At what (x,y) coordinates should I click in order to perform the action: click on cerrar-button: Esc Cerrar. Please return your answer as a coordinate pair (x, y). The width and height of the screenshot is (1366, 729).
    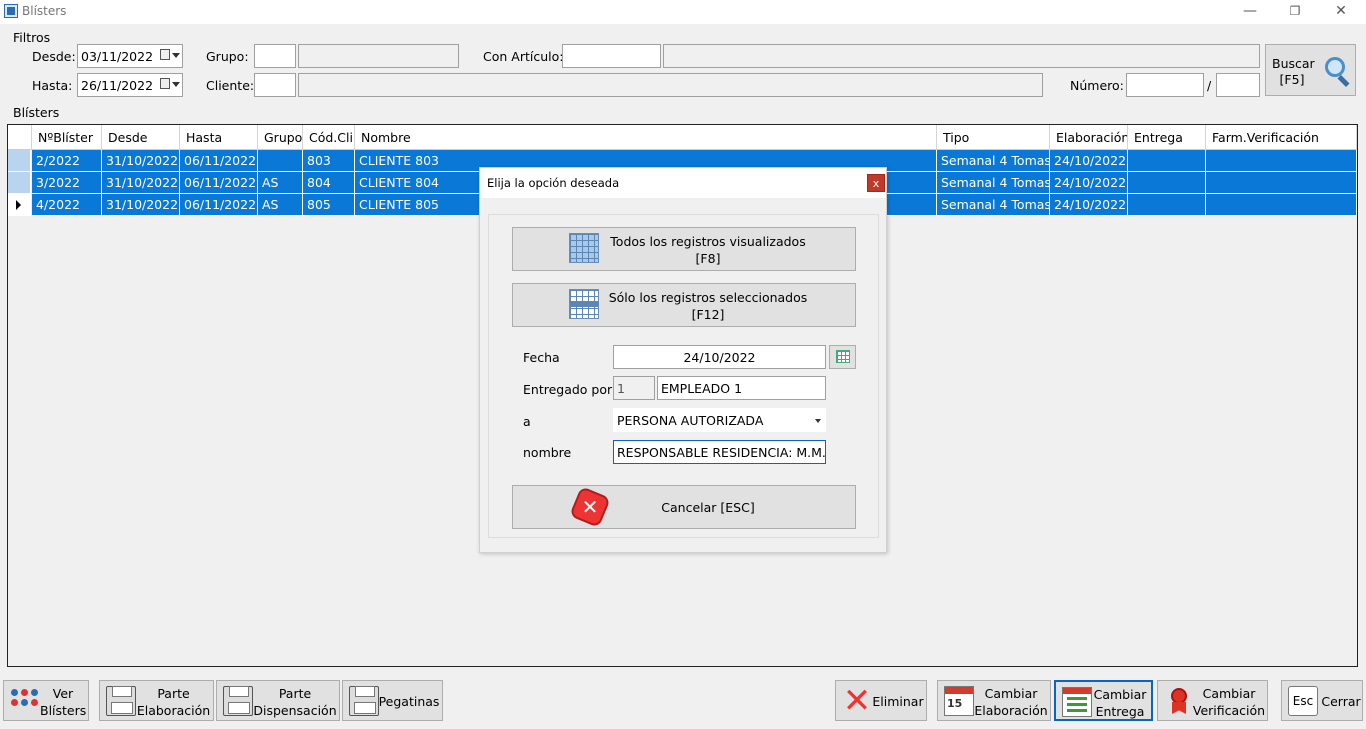
    Looking at the image, I should click on (1322, 700).